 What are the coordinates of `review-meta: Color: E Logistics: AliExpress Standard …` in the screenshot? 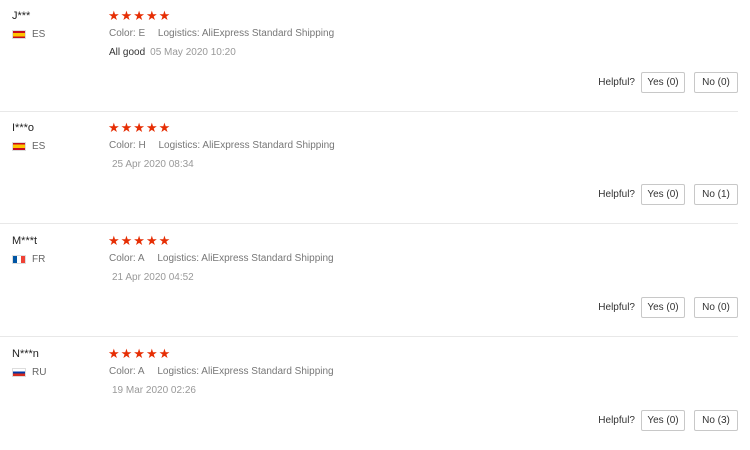 It's located at (221, 33).